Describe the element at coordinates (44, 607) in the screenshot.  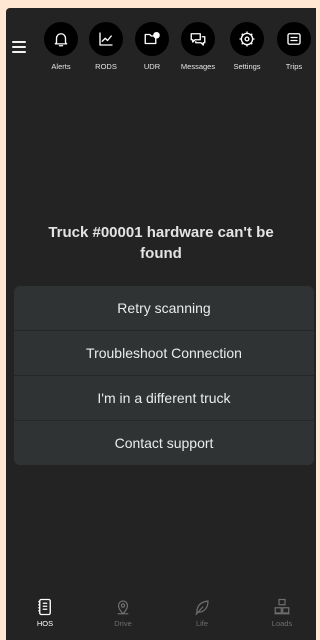
I see `logbook-icon` at that location.